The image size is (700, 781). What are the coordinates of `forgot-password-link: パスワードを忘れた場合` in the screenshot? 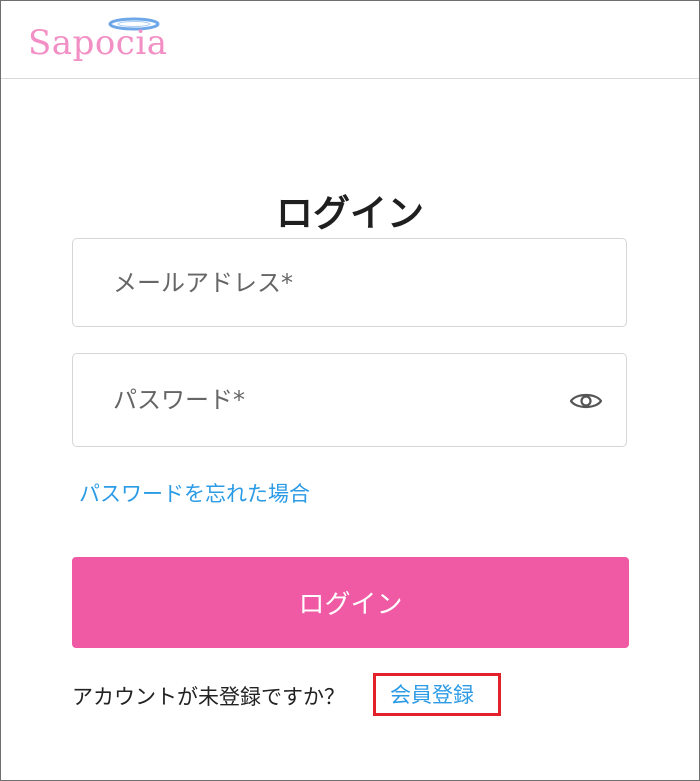 It's located at (194, 494).